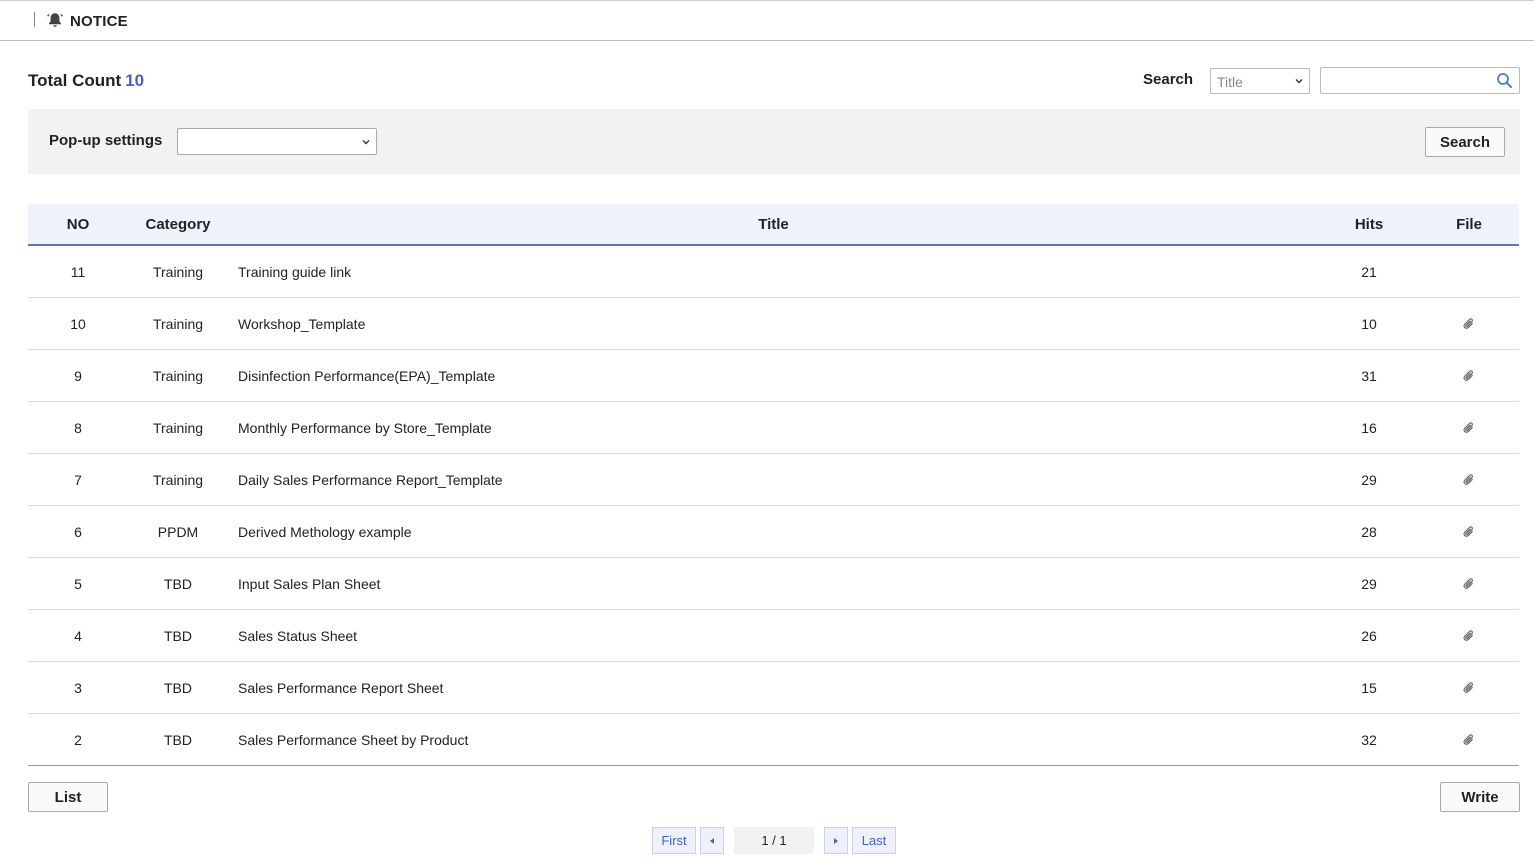 The width and height of the screenshot is (1534, 865). I want to click on column-header-category: Category, so click(178, 224).